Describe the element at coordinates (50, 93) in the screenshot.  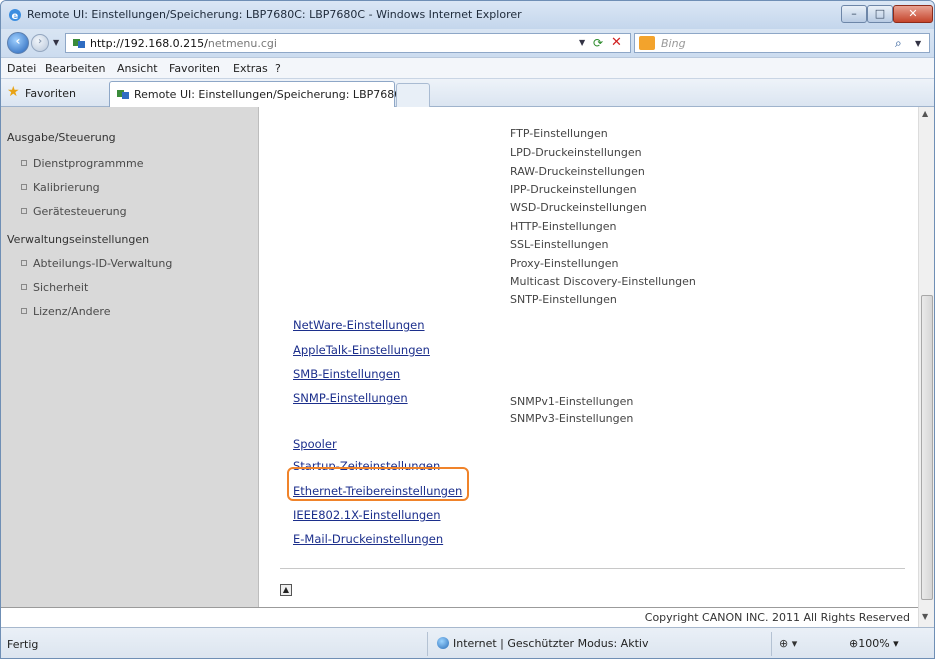
I see `favorites-button: Favoriten` at that location.